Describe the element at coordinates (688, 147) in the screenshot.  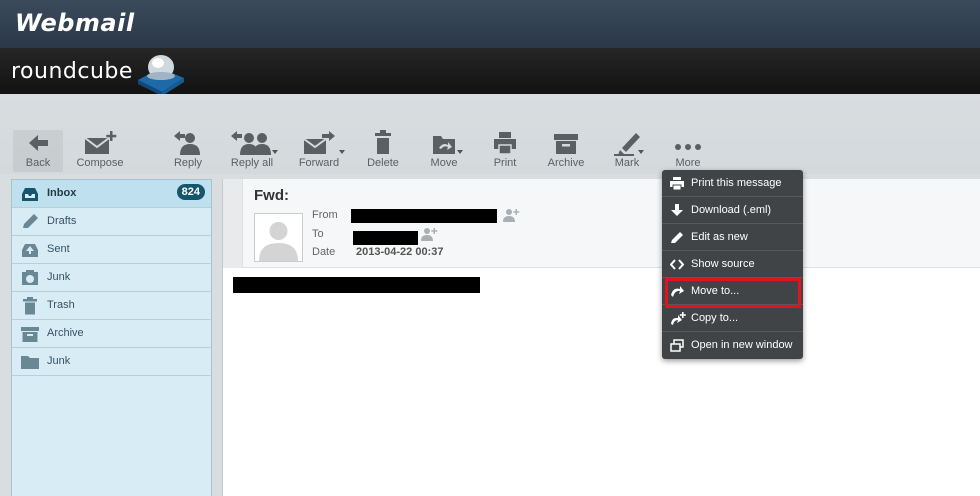
I see `more-dots-icon` at that location.